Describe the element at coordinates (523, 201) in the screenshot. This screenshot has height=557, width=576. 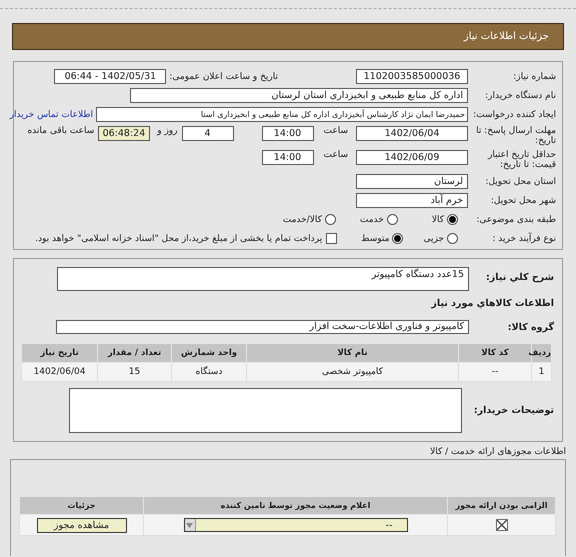
I see `field-label: شهر محل تحویل:` at that location.